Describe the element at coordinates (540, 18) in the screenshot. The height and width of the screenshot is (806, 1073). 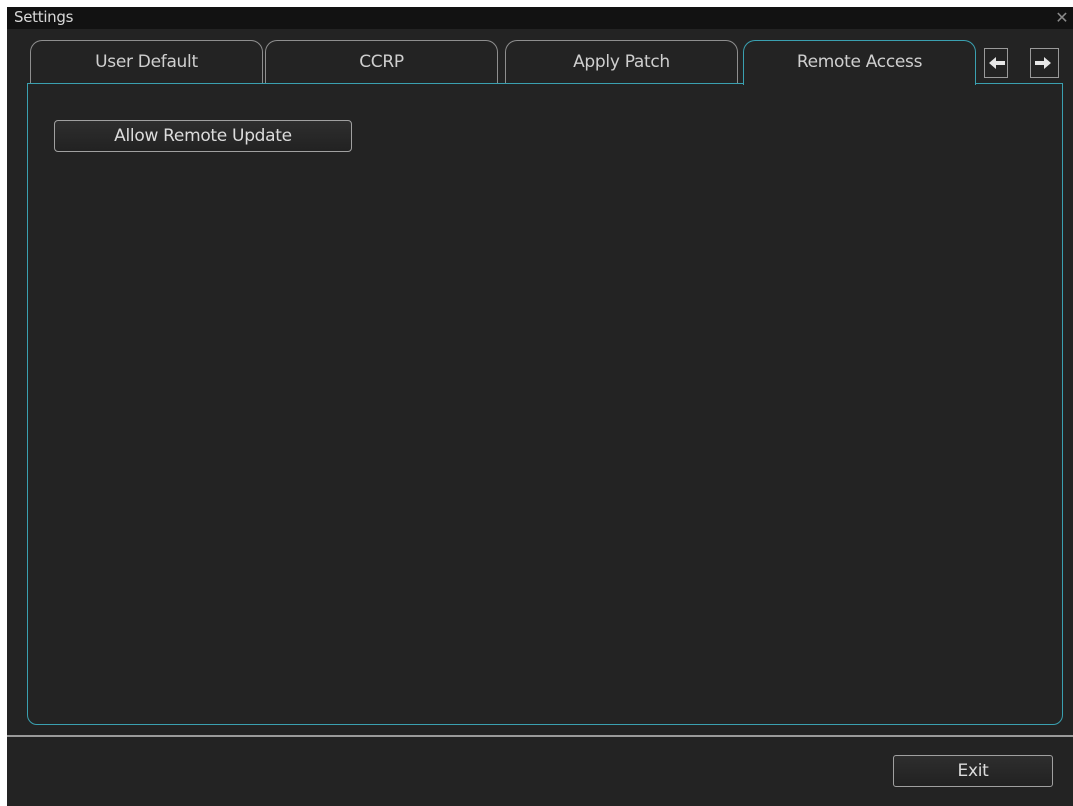
I see `title-bar: Settings ✕` at that location.